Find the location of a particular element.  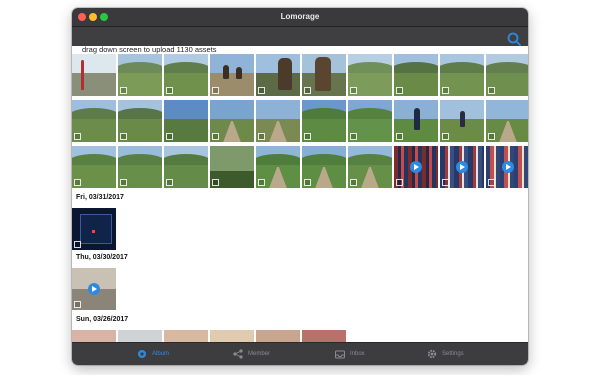

upload-banner-text: drag down screen to upload 1130 assets is located at coordinates (149, 50).